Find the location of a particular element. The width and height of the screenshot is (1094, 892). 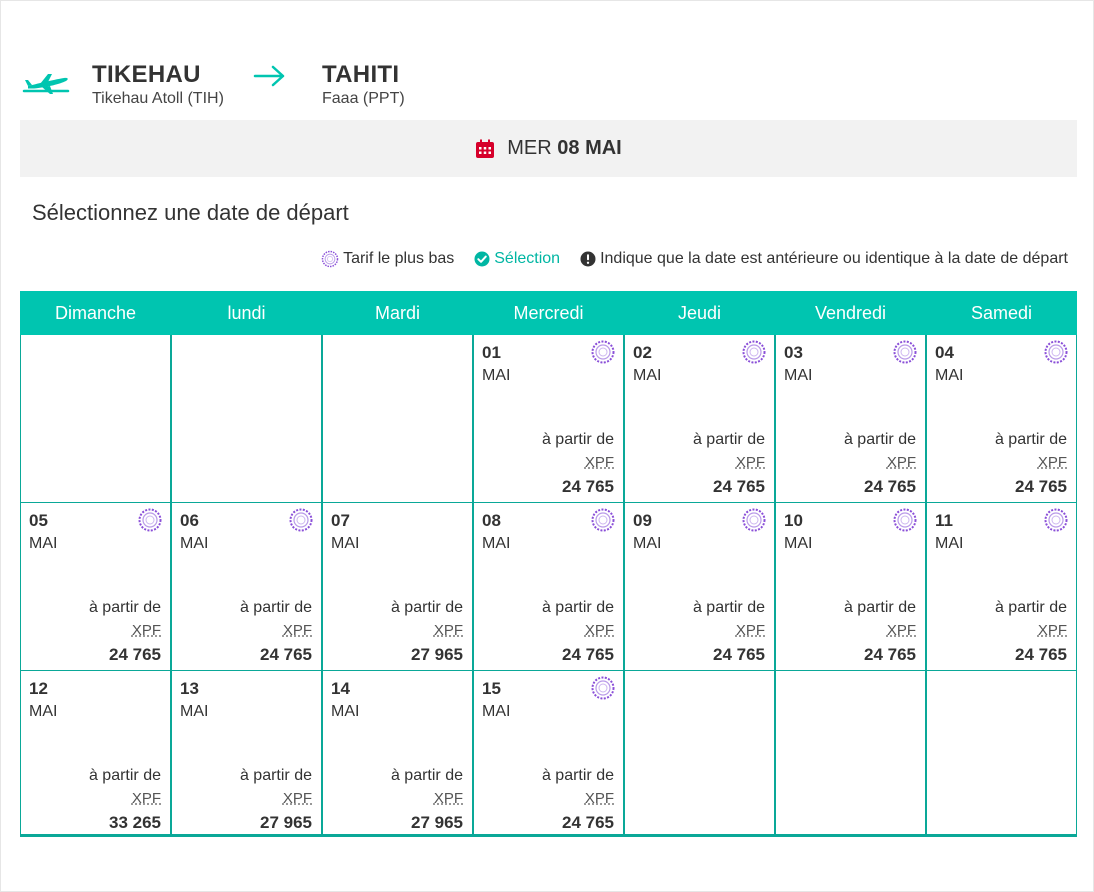

check-circle-icon is located at coordinates (482, 259).